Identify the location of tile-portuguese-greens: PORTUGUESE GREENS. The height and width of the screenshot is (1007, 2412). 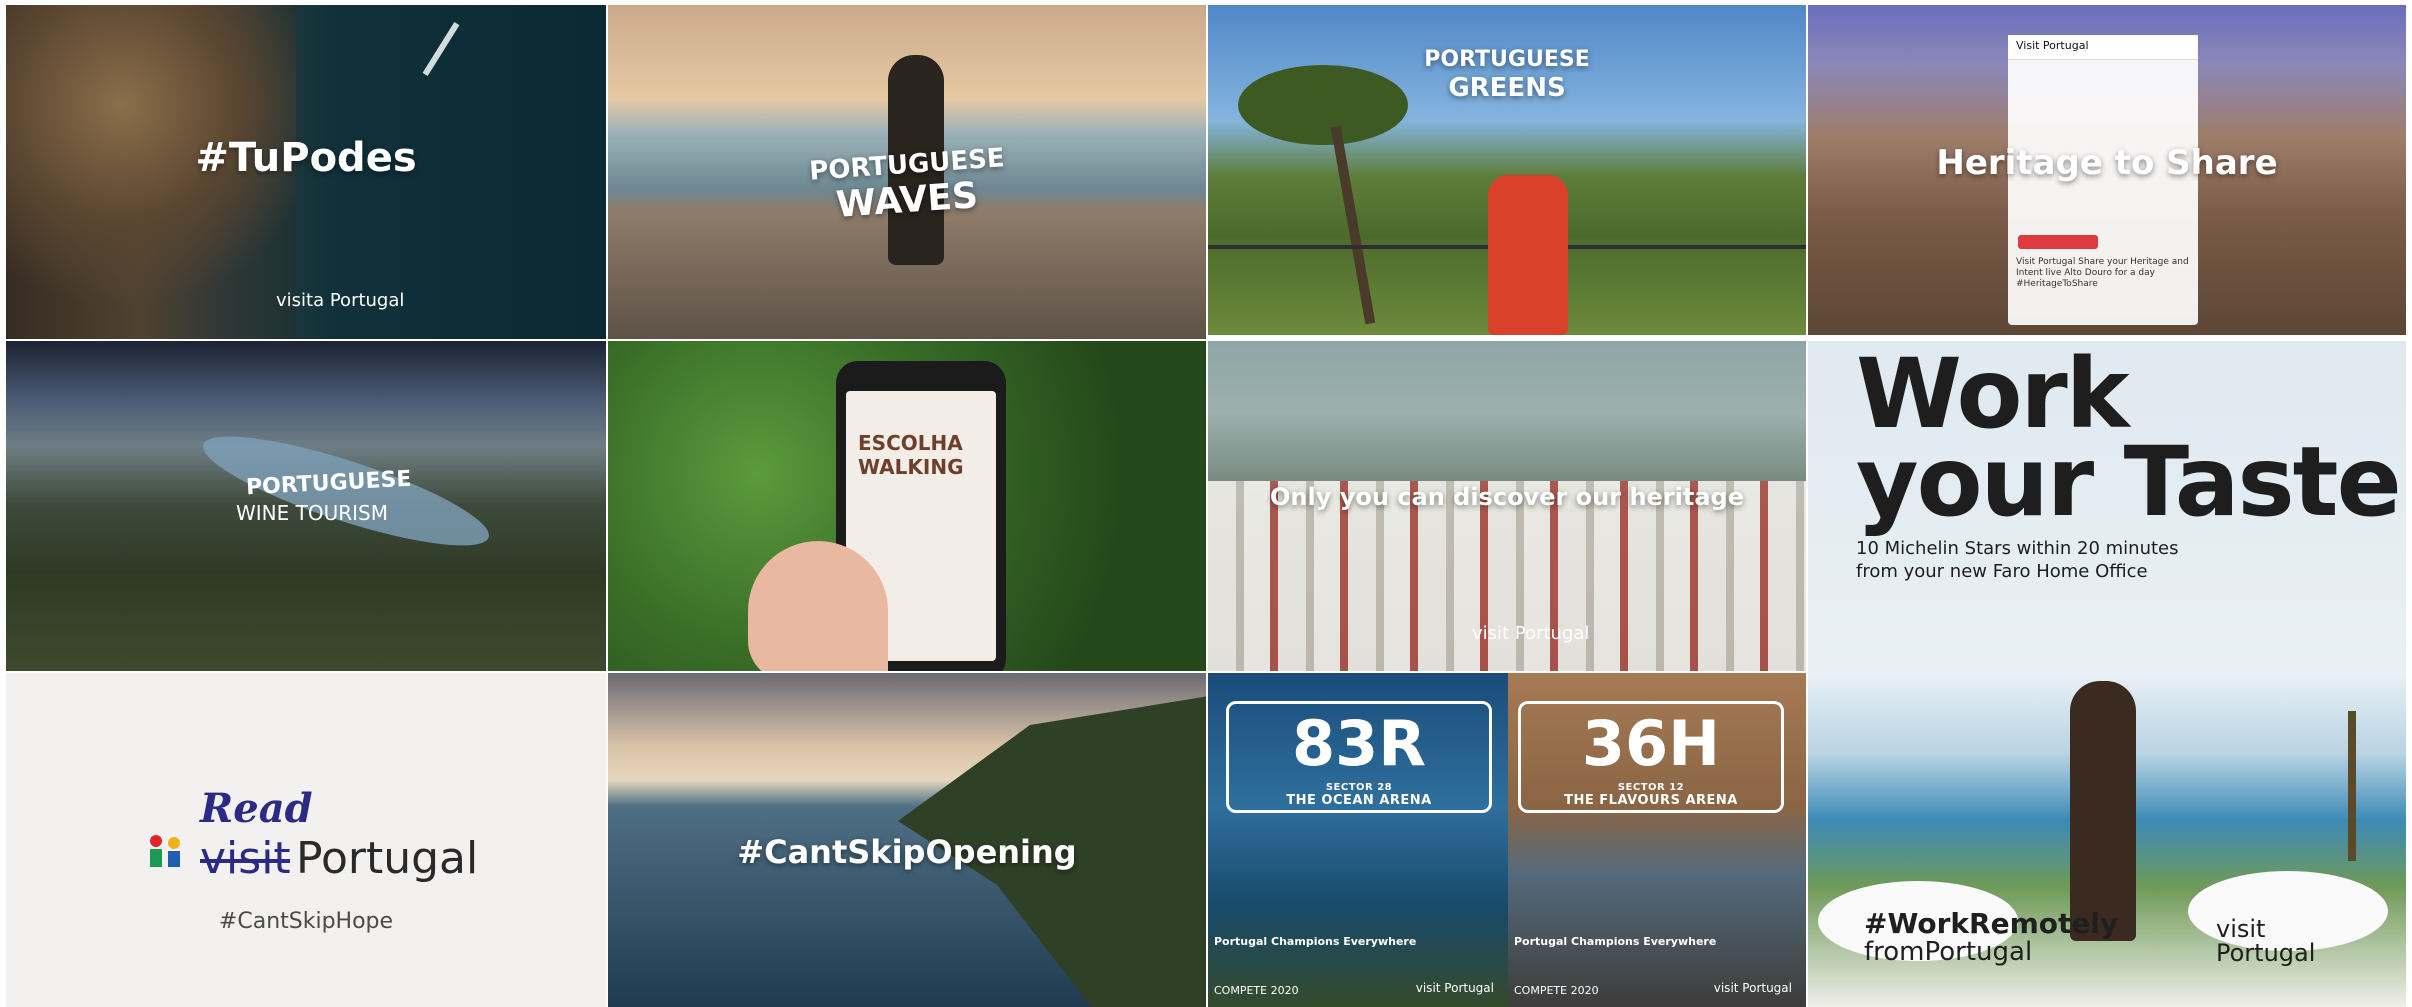
(1507, 170).